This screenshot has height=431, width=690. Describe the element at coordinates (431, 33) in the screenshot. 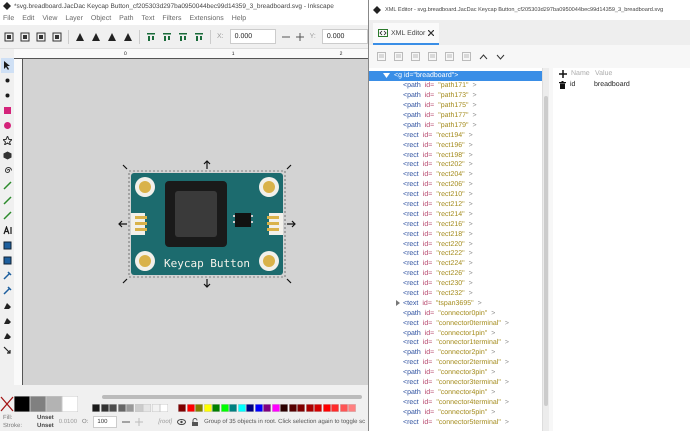

I see `close-icon` at that location.